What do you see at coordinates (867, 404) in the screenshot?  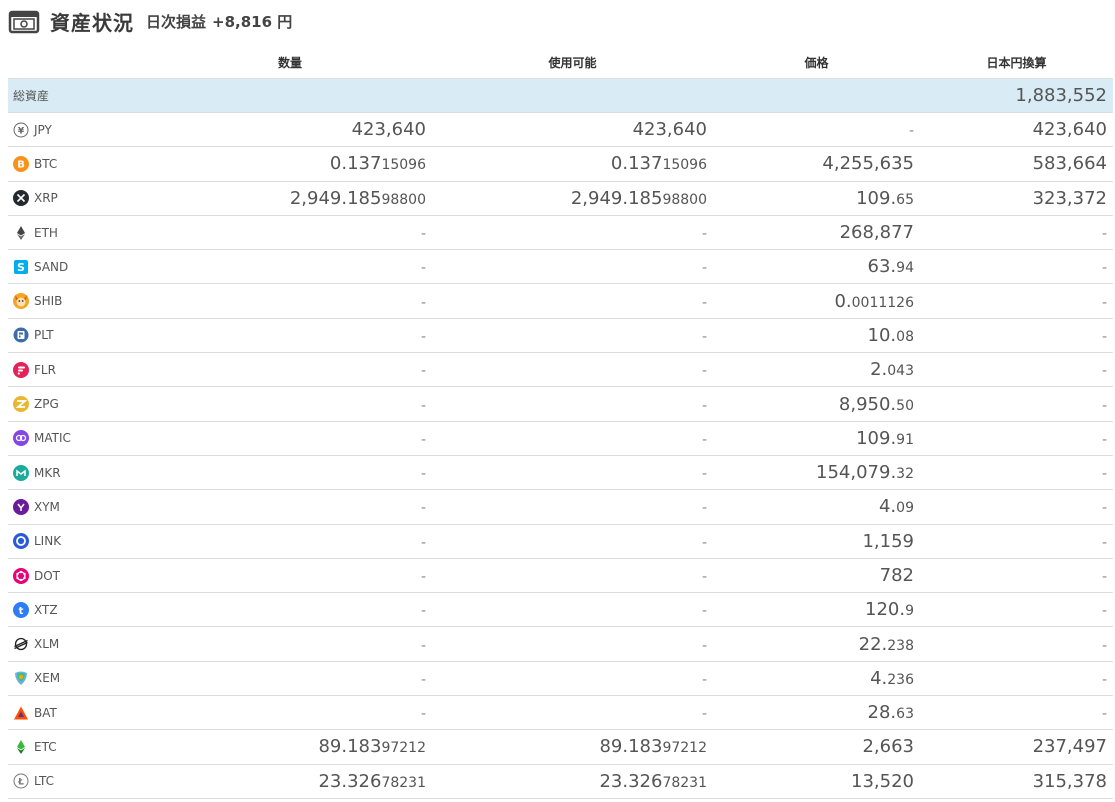 I see `price-cell-main: 8,950.` at bounding box center [867, 404].